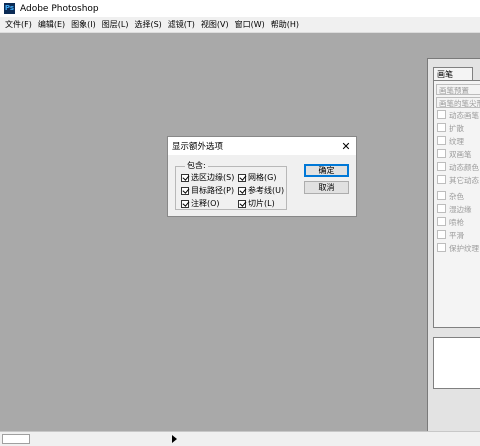 The image size is (480, 446). Describe the element at coordinates (213, 177) in the screenshot. I see `selection-edges-label: 选区边缘(S)` at that location.